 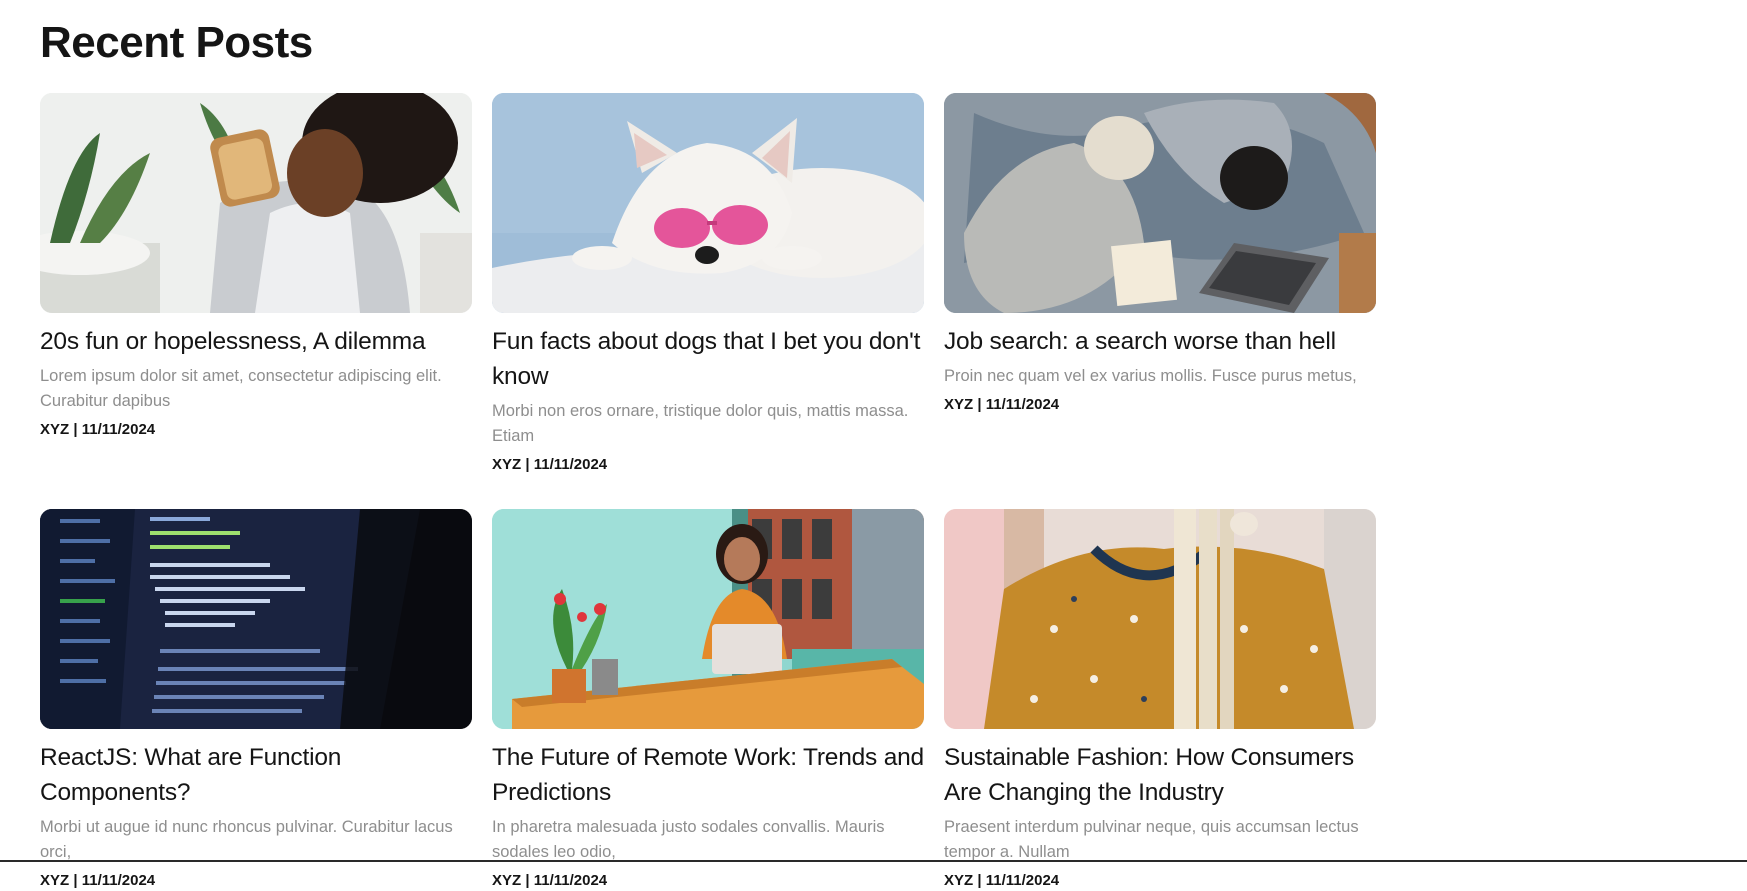 I want to click on post-title: 20s fun or hopelessness, A dilemma, so click(x=256, y=341).